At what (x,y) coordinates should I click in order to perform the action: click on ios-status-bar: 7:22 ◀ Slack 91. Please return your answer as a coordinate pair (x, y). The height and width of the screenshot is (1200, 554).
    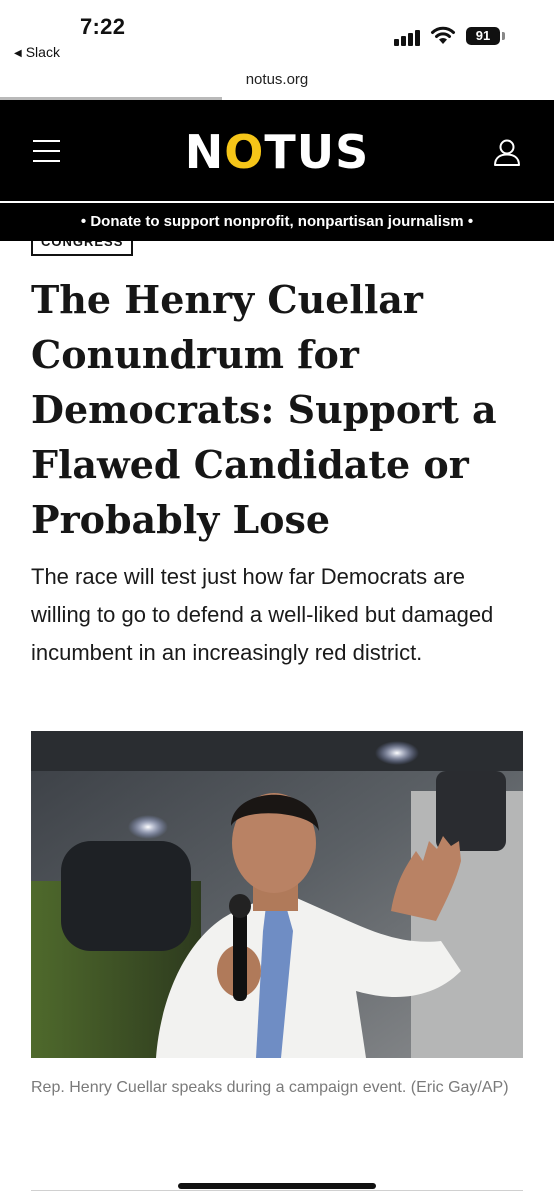
    Looking at the image, I should click on (277, 35).